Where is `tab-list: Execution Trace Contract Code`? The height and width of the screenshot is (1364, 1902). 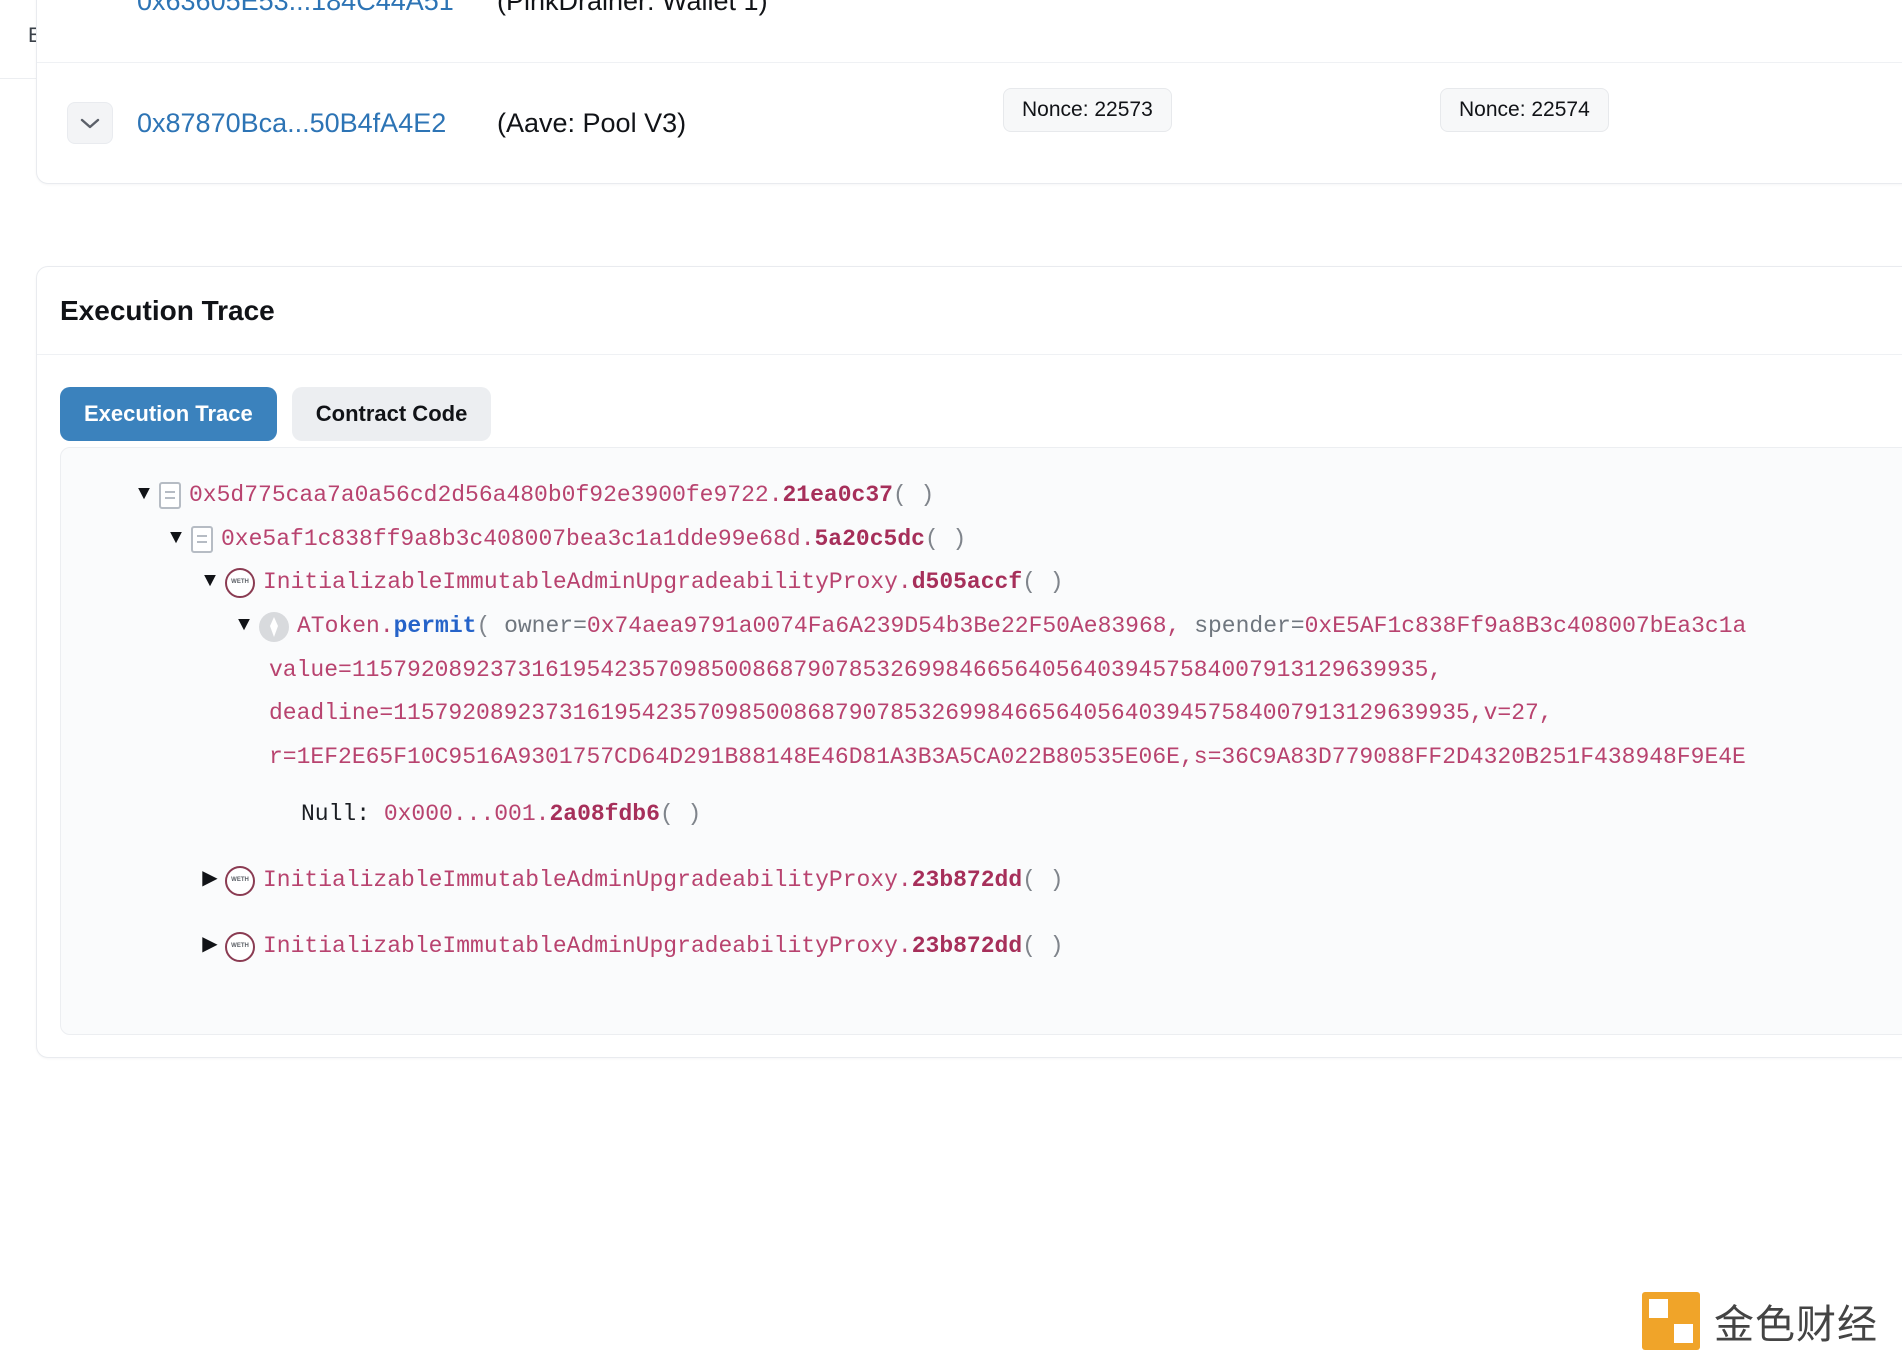 tab-list: Execution Trace Contract Code is located at coordinates (969, 398).